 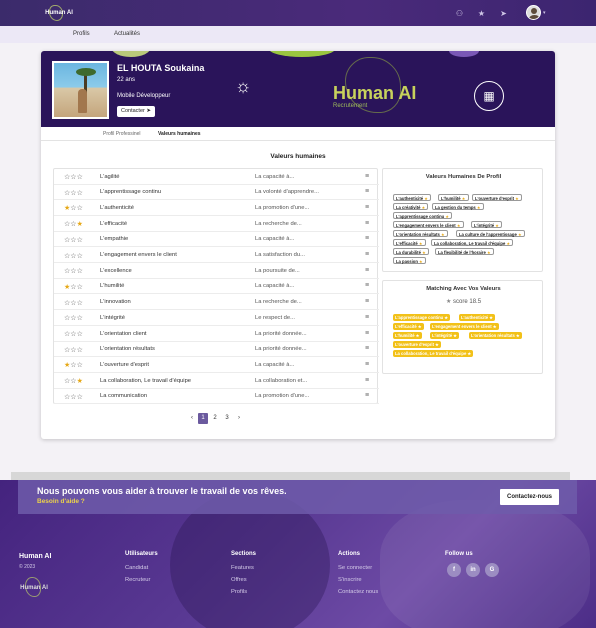 I want to click on matching-tag: La collaboration, Le travail d'équipe ★, so click(x=433, y=353).